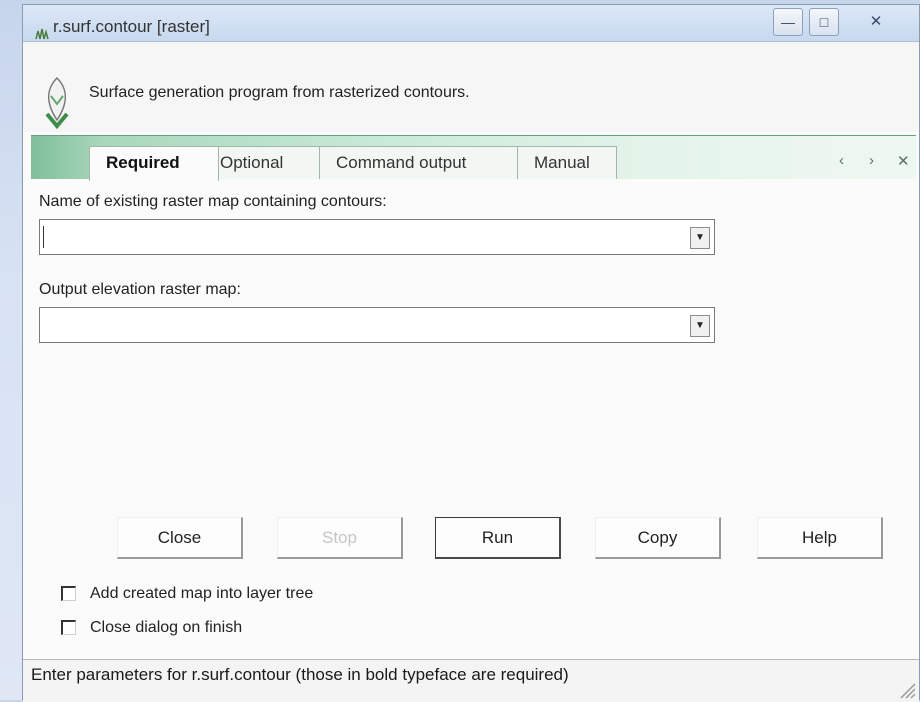  Describe the element at coordinates (820, 538) in the screenshot. I see `help-button: Help` at that location.